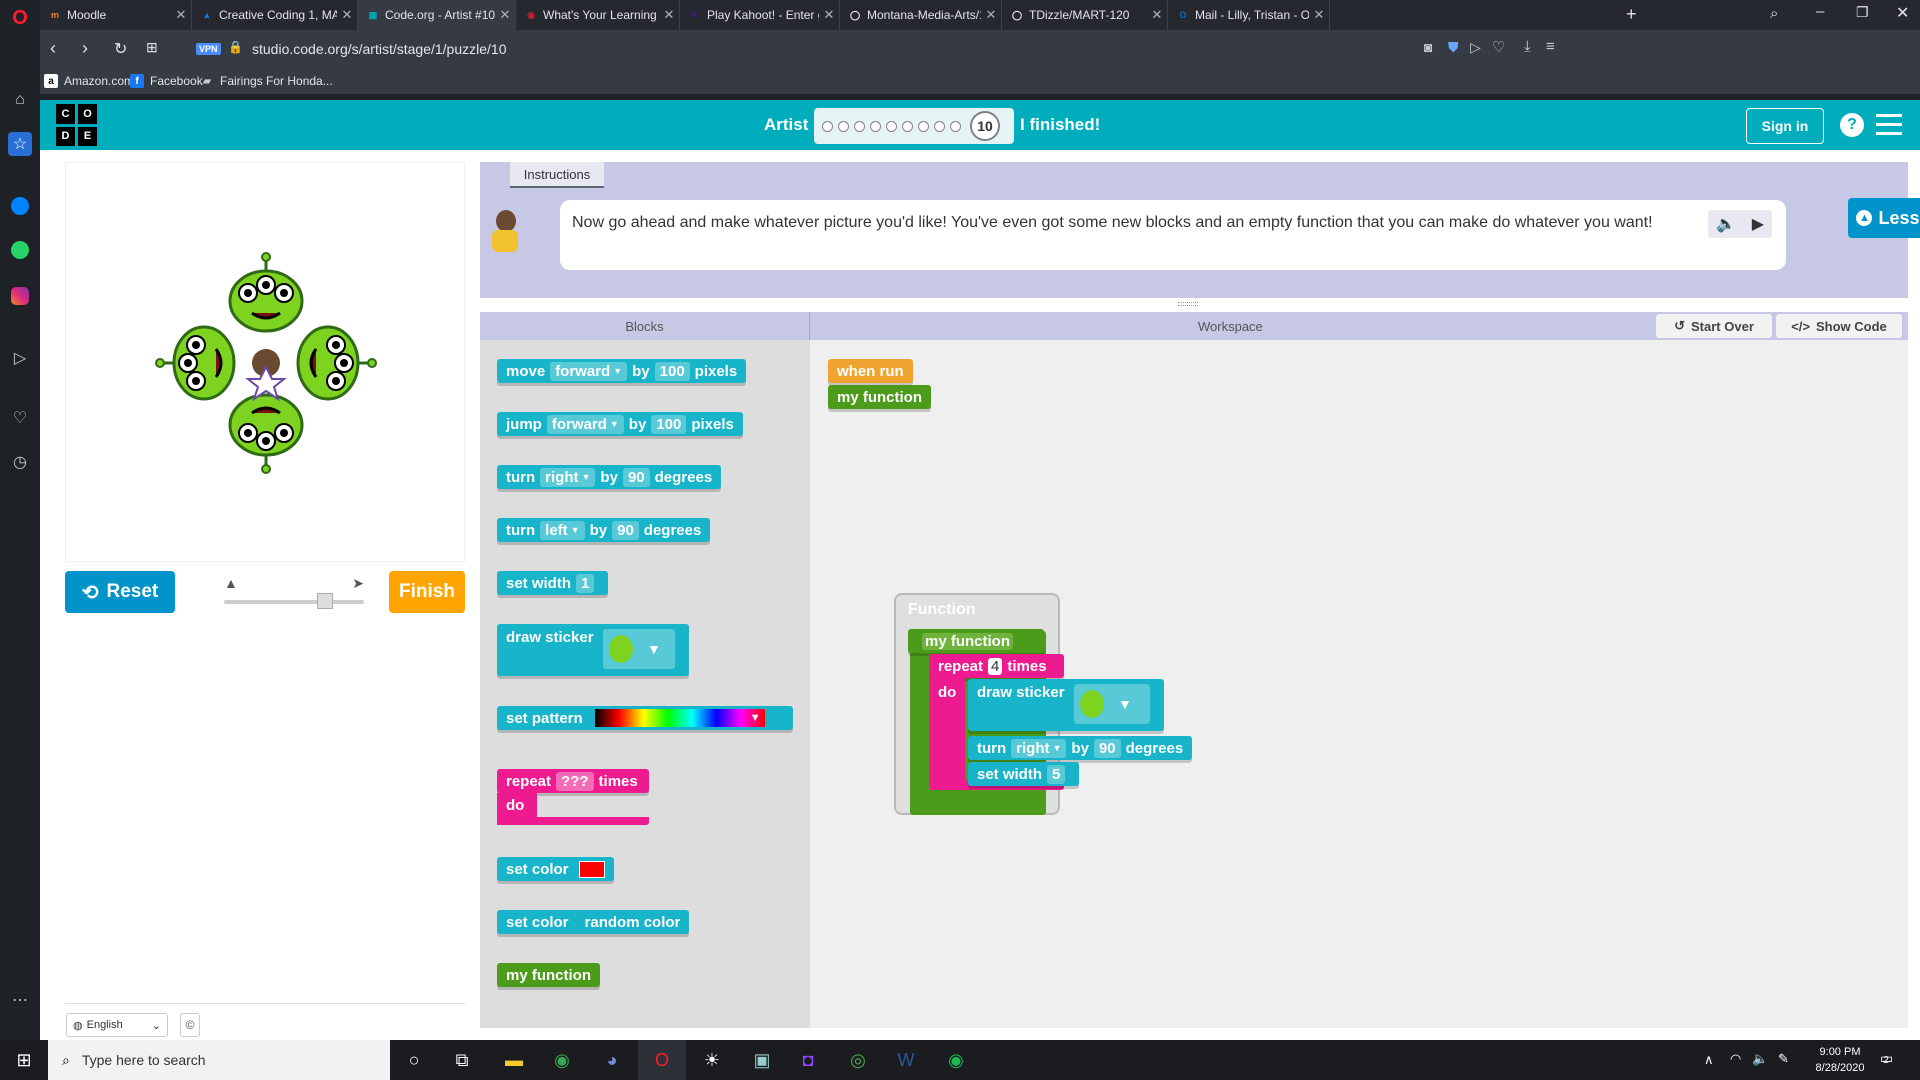 Image resolution: width=1920 pixels, height=1080 pixels. Describe the element at coordinates (20, 100) in the screenshot. I see `home-icon: ⌂` at that location.